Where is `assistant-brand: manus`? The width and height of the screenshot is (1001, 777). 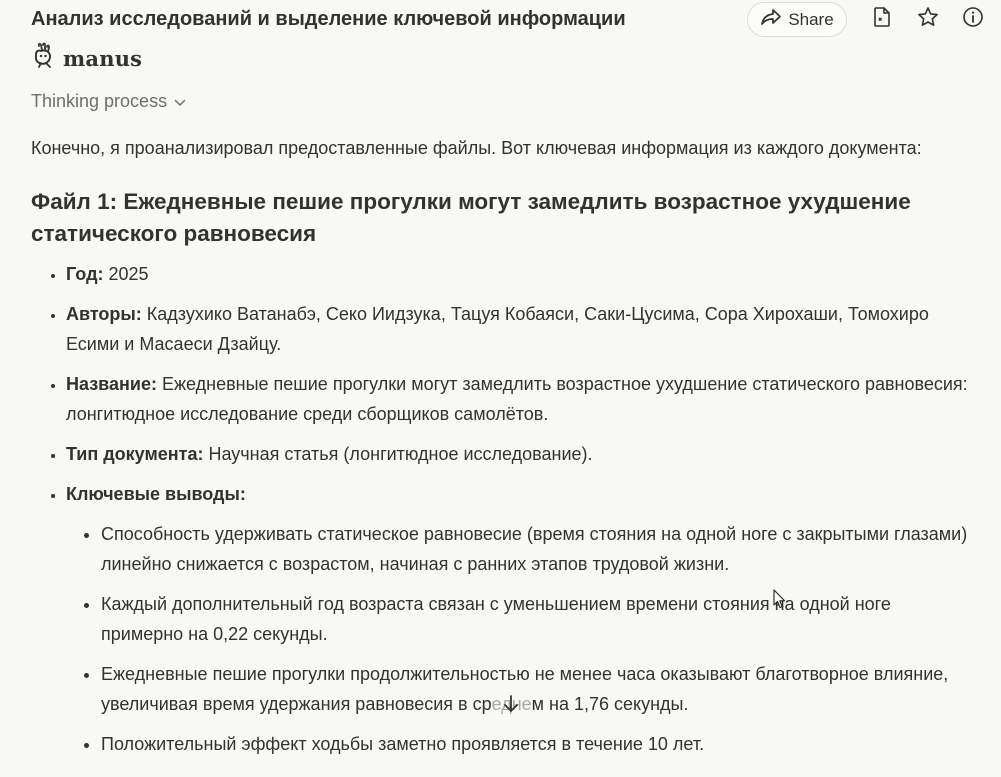 assistant-brand: manus is located at coordinates (86, 58).